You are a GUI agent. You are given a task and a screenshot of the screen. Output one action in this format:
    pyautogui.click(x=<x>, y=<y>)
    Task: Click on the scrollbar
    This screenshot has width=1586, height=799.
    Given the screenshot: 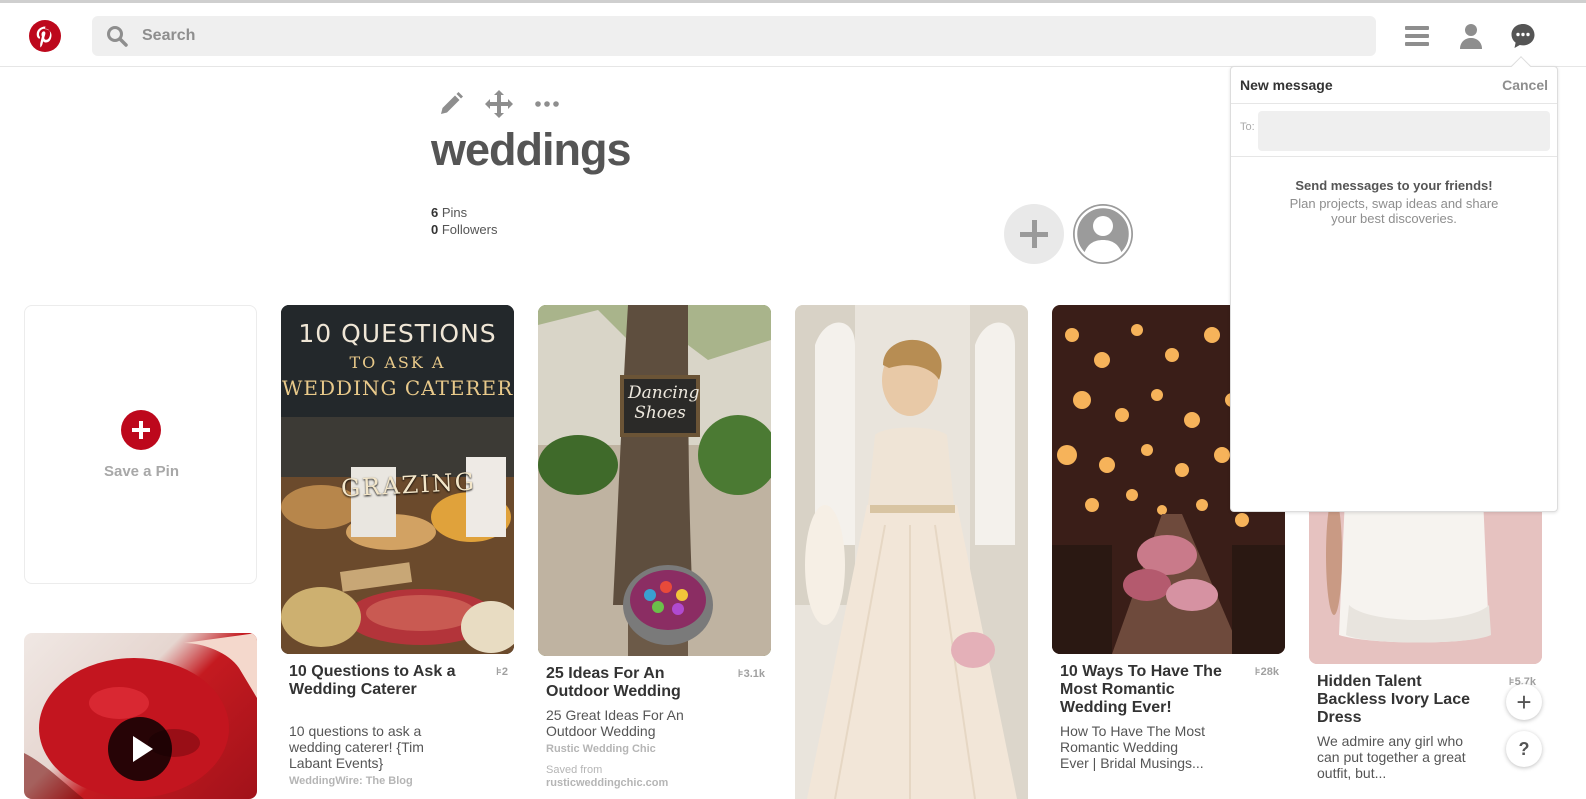 What is the action you would take?
    pyautogui.click(x=1577, y=433)
    